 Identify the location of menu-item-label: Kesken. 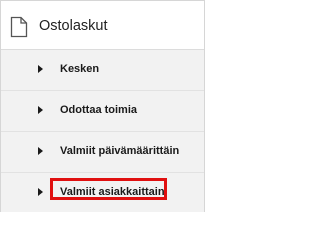
(80, 69).